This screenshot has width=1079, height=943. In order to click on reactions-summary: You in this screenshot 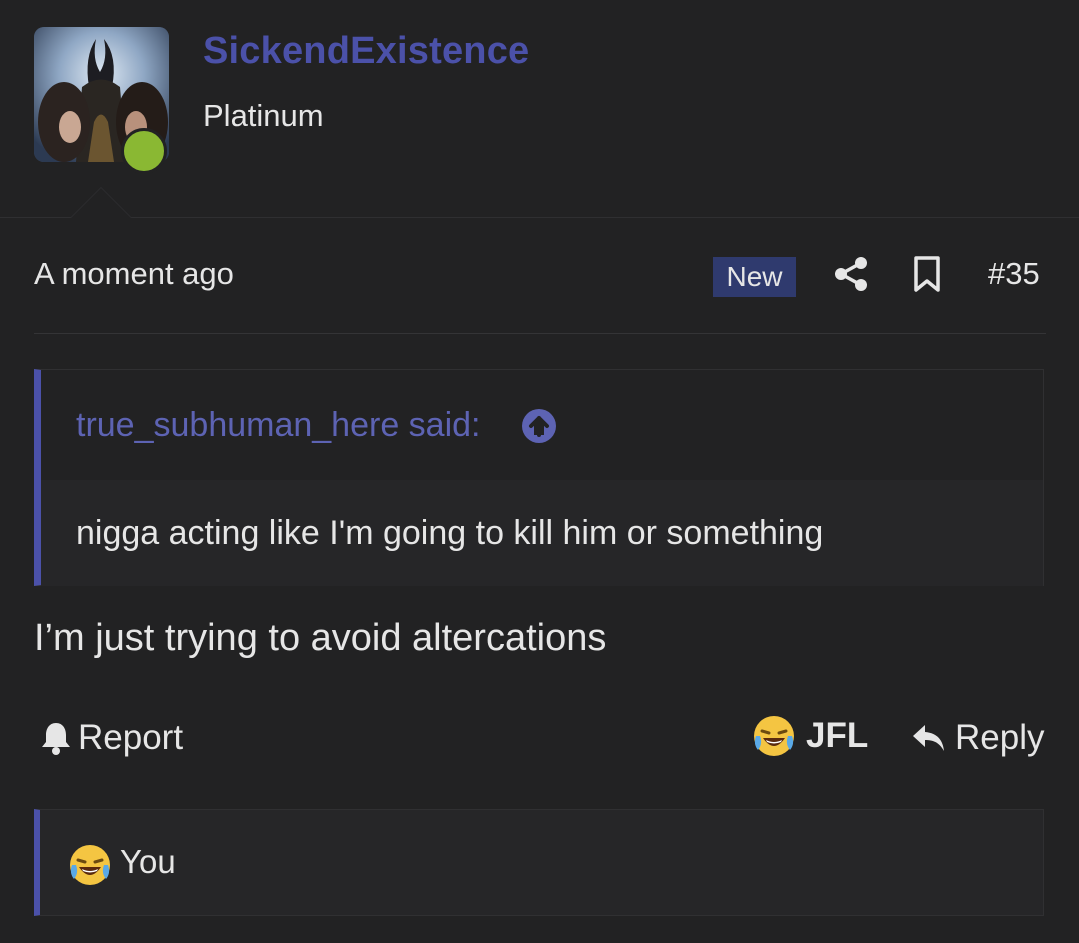, I will do `click(539, 862)`.